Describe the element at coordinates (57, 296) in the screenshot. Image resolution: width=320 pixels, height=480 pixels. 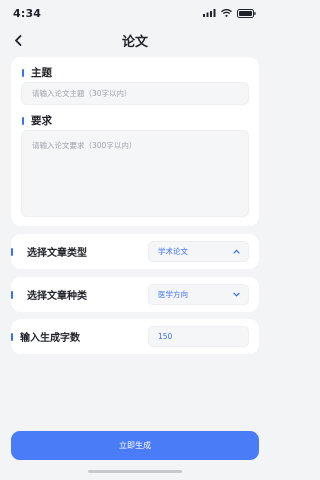
I see `article-category-label: 选择文章种类` at that location.